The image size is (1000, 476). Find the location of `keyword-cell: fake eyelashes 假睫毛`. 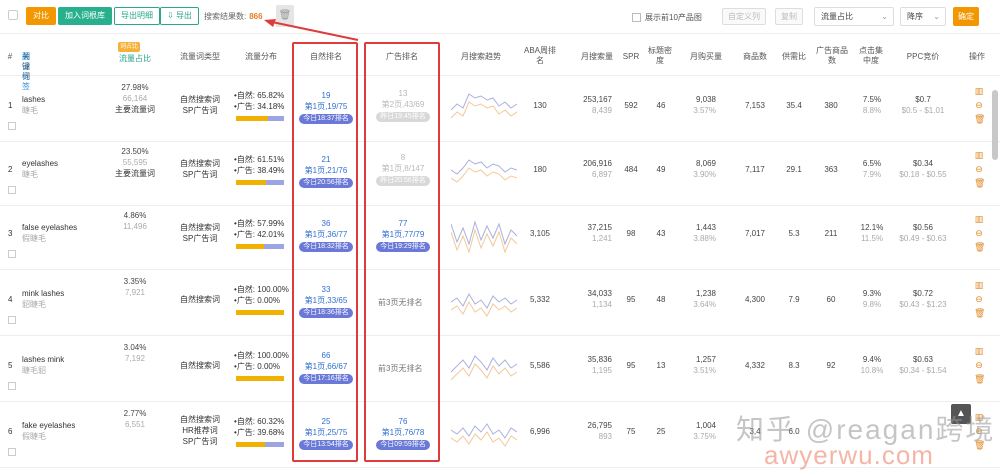

keyword-cell: fake eyelashes 假睫毛 is located at coordinates (48, 431).